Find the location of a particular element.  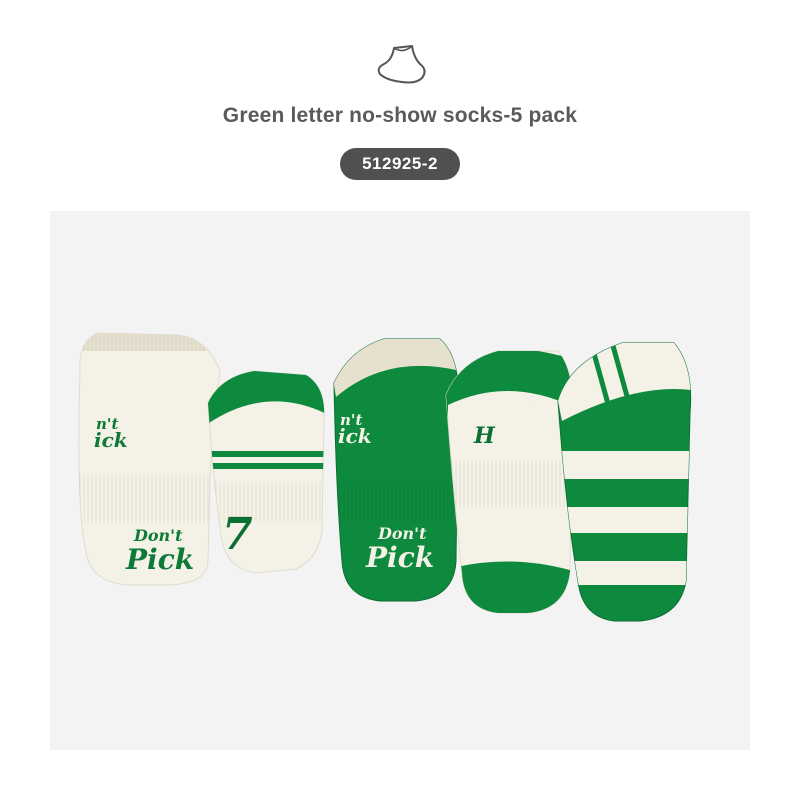

sock-1-crop-pick-text: ick is located at coordinates (111, 440).